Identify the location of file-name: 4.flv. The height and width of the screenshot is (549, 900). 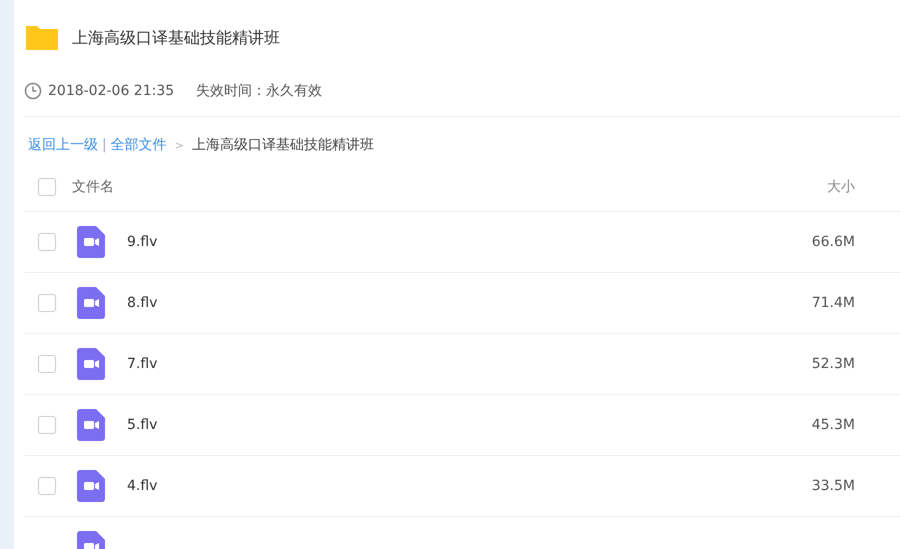
(142, 486).